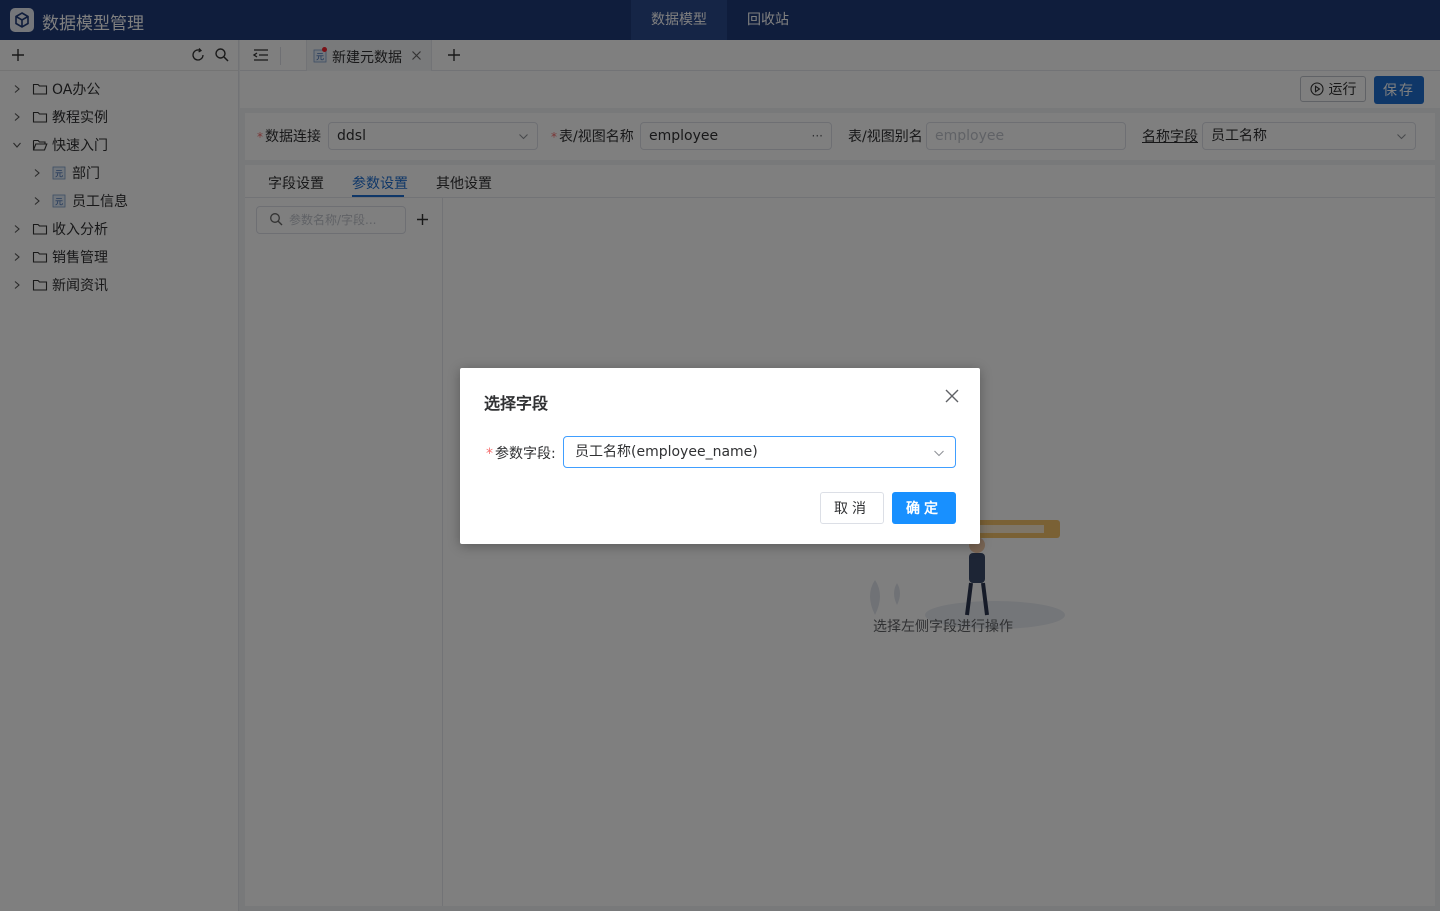 This screenshot has width=1440, height=911. I want to click on confirm-button: 确定, so click(924, 508).